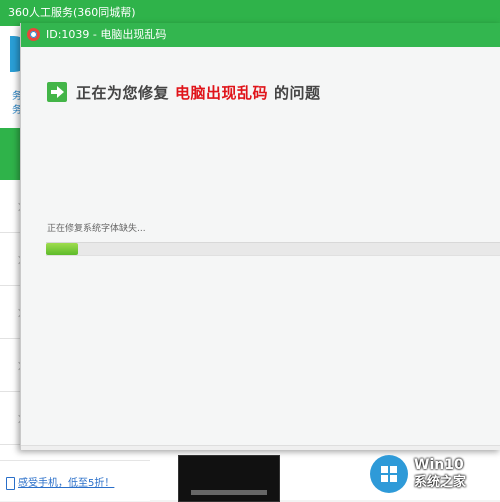 This screenshot has width=500, height=502. What do you see at coordinates (62, 249) in the screenshot?
I see `progress-fill` at bounding box center [62, 249].